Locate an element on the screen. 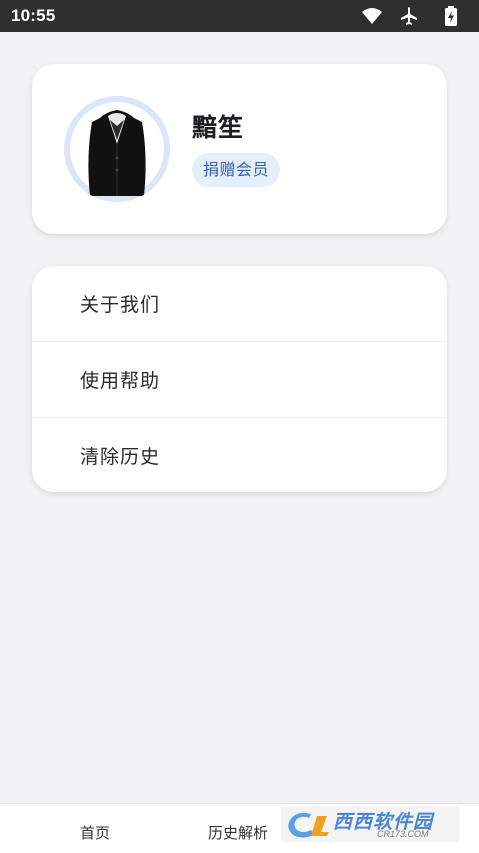  avatar-image is located at coordinates (117, 149).